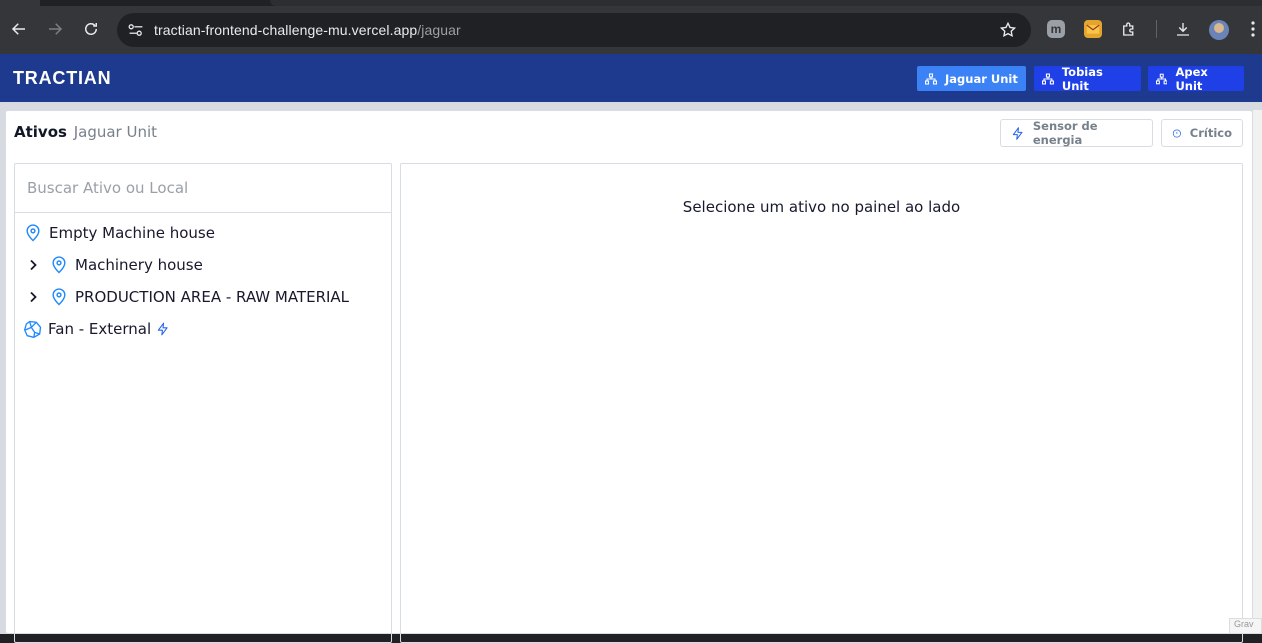  I want to click on tree-item-machinery-house: Machinery house, so click(115, 265).